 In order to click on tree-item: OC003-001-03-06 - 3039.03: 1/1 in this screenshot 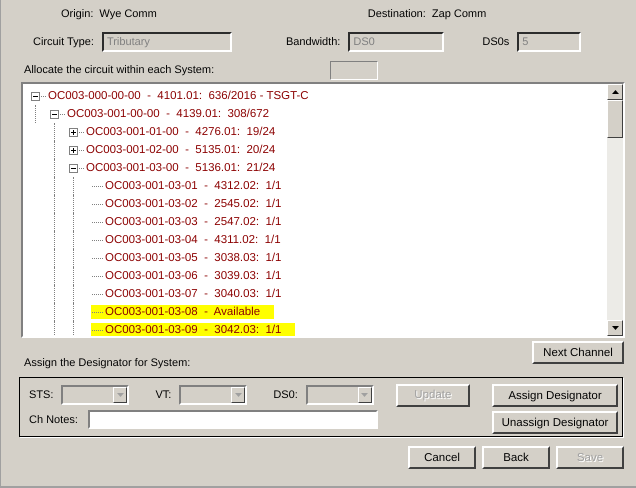, I will do `click(193, 276)`.